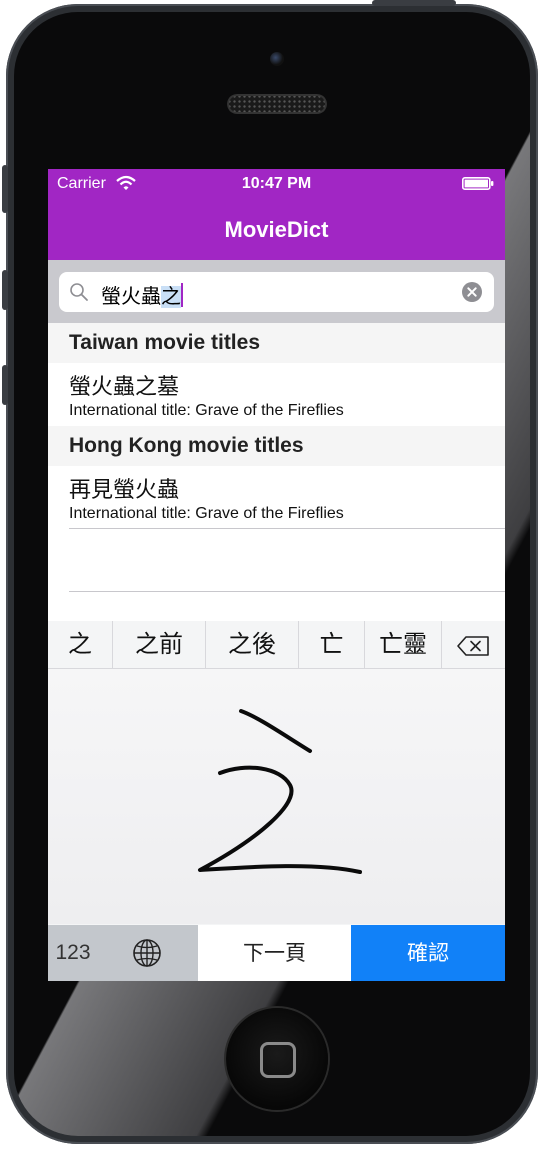 The width and height of the screenshot is (546, 1152). I want to click on earpiece-speaker, so click(277, 104).